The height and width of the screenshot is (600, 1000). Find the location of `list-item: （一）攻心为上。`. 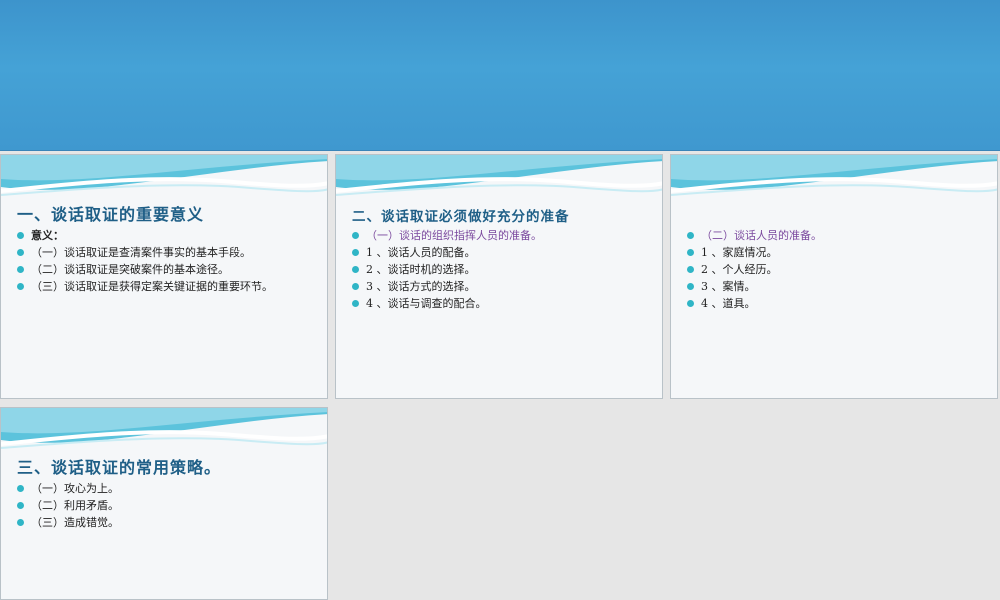

list-item: （一）攻心为上。 is located at coordinates (68, 488).